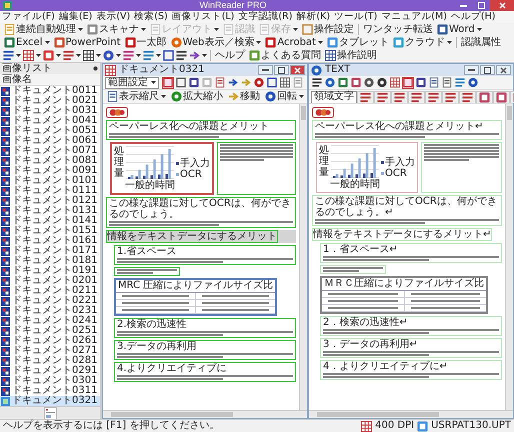  Describe the element at coordinates (509, 257) in the screenshot. I see `vertical-scrollbar` at that location.